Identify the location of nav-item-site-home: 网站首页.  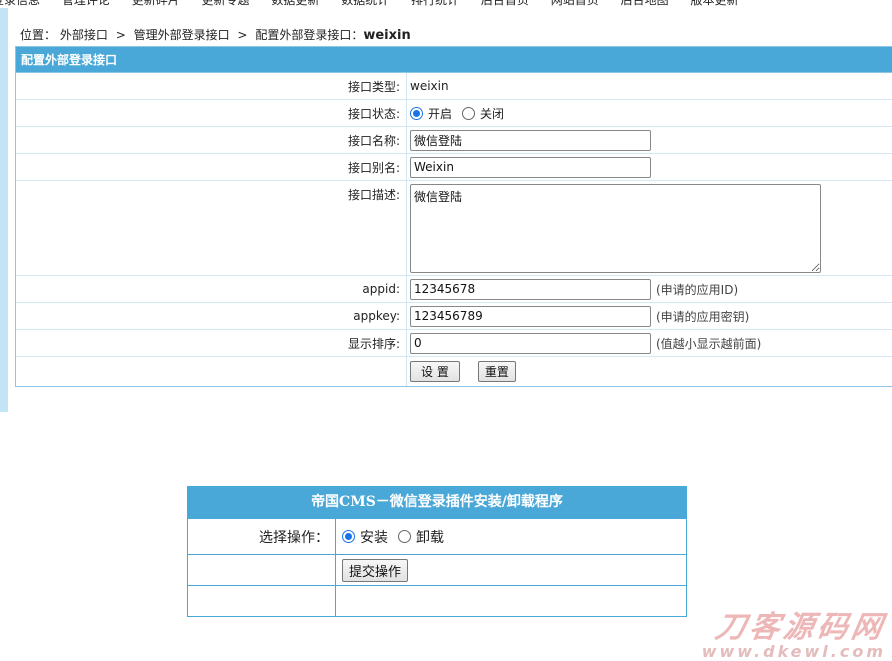
(575, 4).